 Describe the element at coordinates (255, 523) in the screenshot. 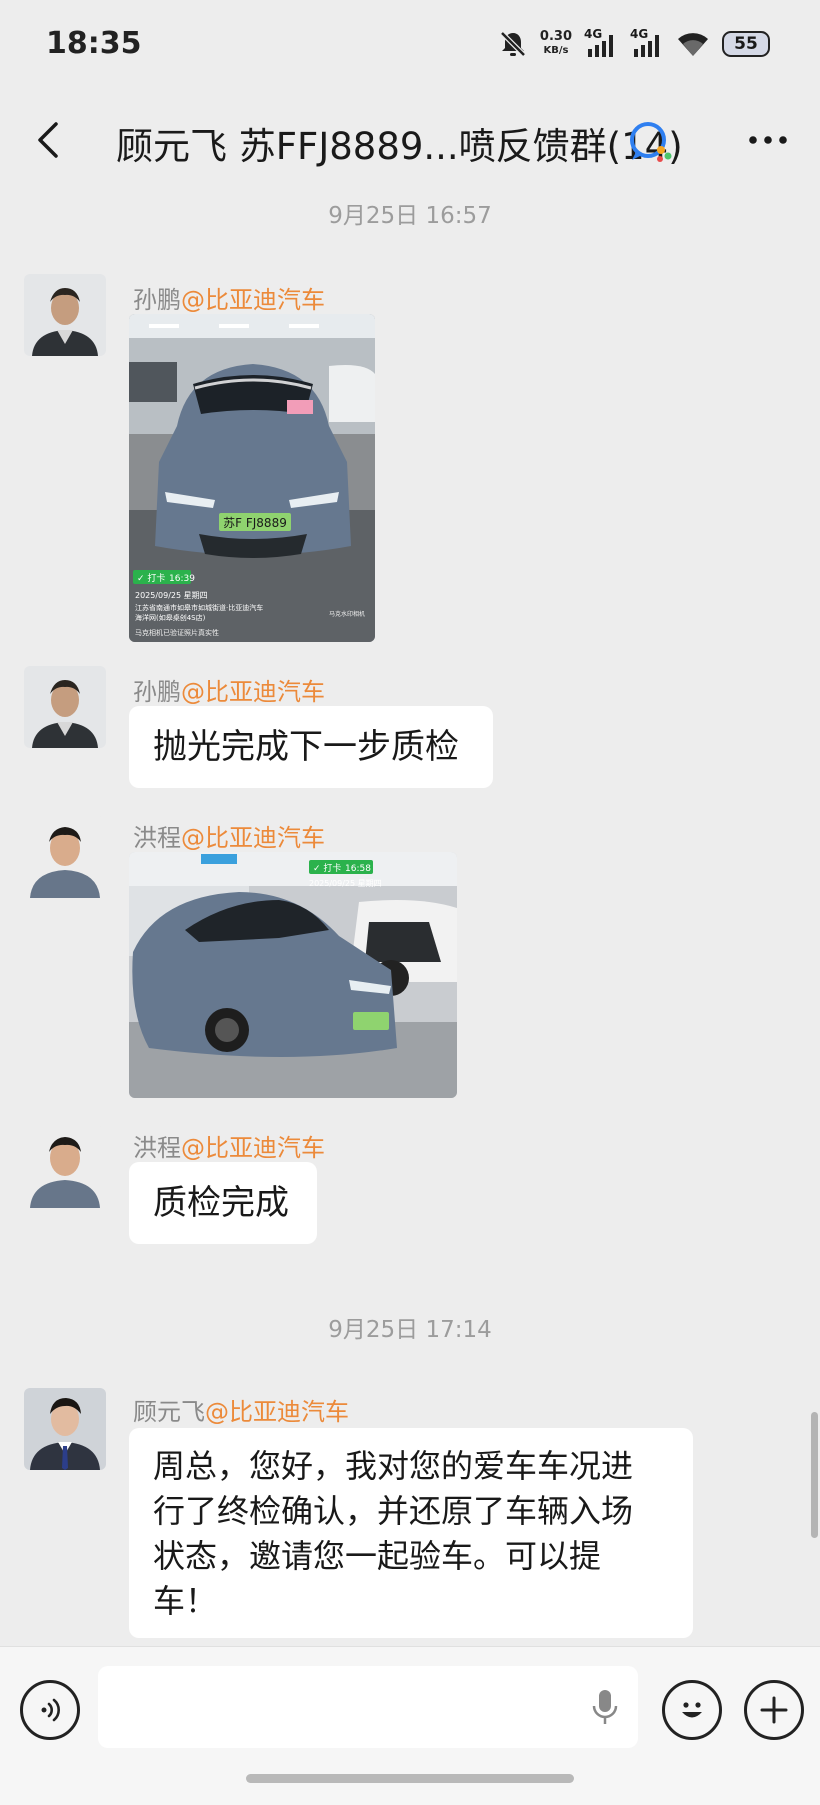

I see `license-plate: 苏F FJ8889` at that location.